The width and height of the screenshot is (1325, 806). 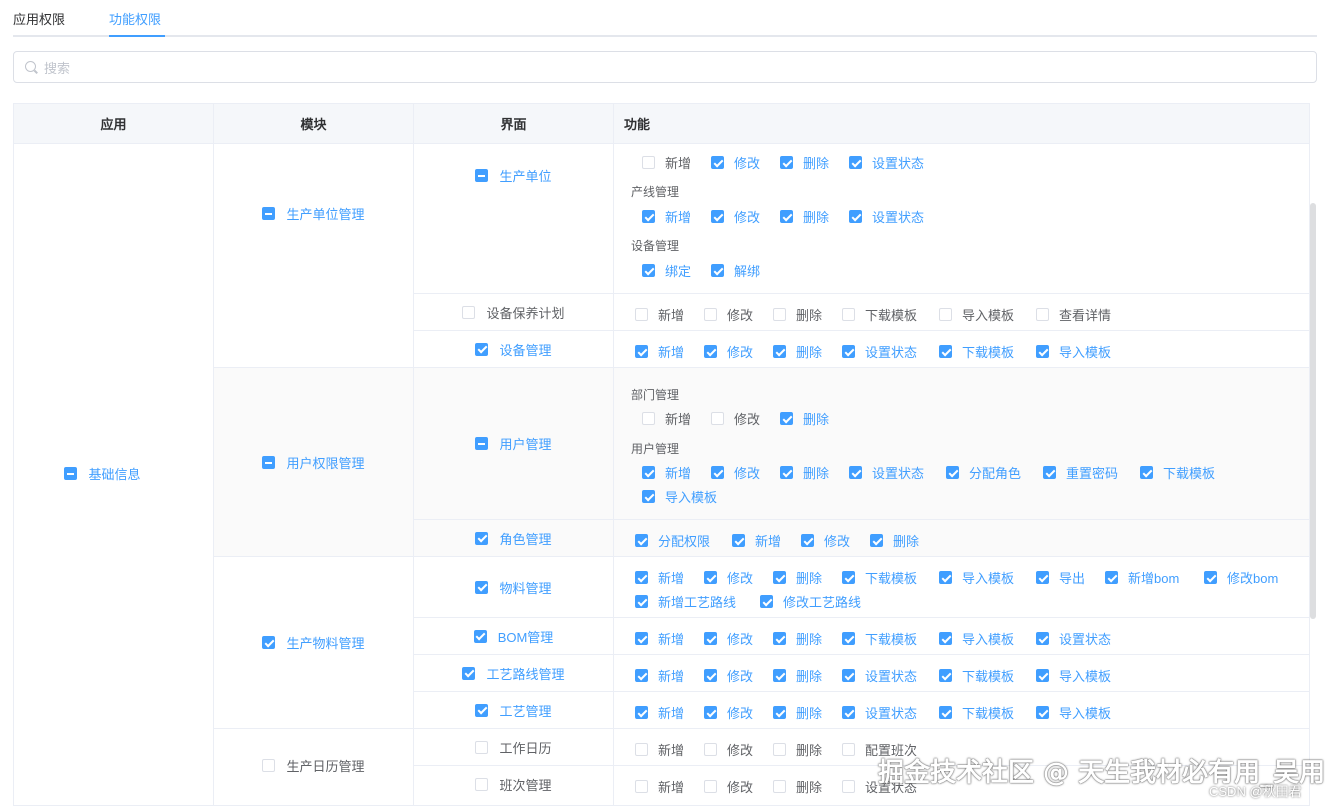 What do you see at coordinates (513, 784) in the screenshot?
I see `view-node: 班次管理` at bounding box center [513, 784].